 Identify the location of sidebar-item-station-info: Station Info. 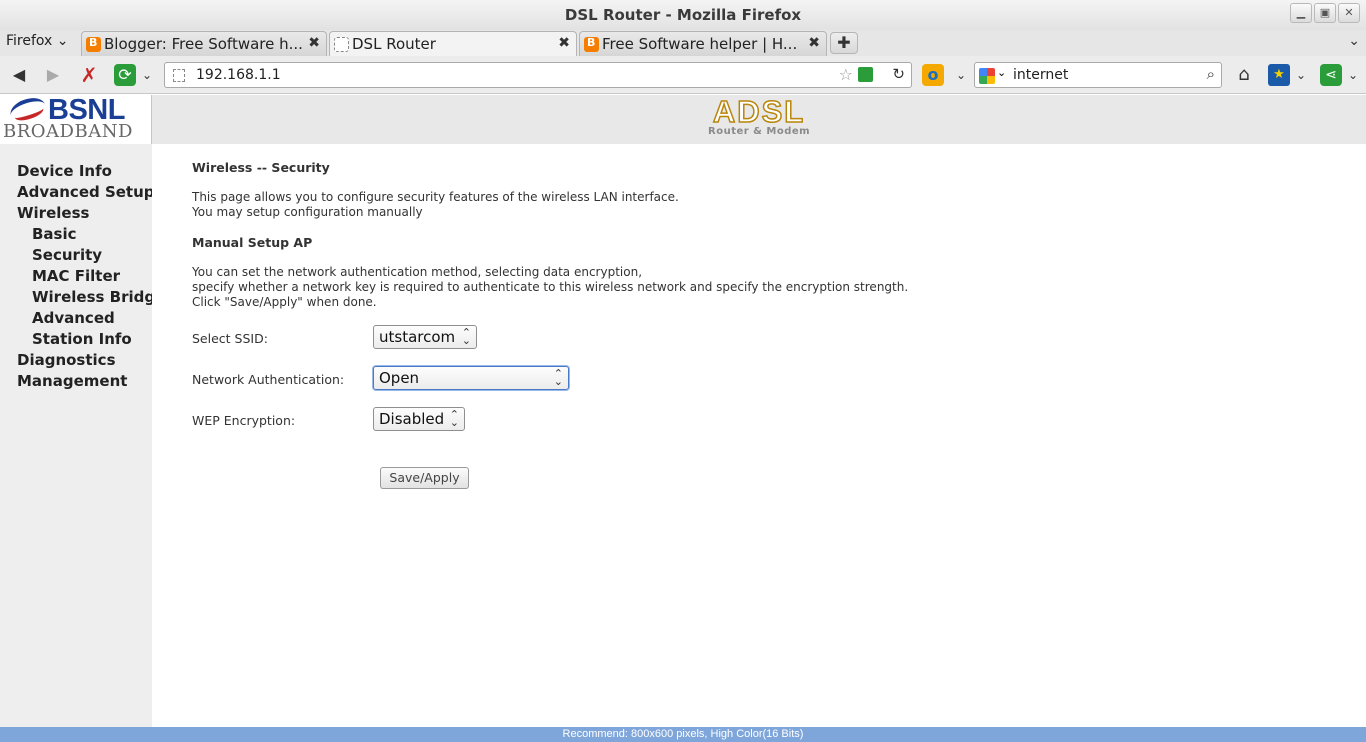
(82, 339).